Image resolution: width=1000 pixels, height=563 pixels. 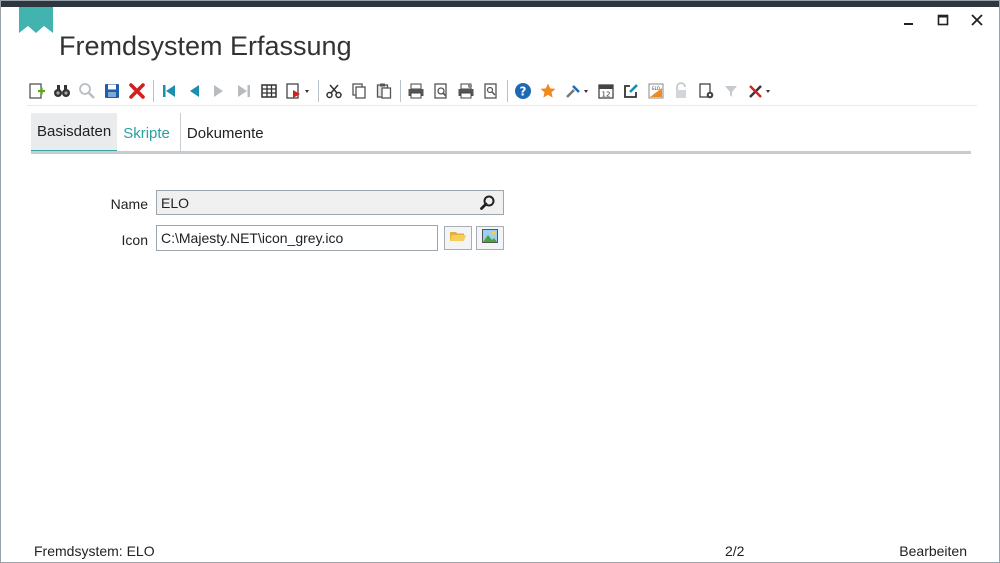 I want to click on last-record-icon, so click(x=244, y=91).